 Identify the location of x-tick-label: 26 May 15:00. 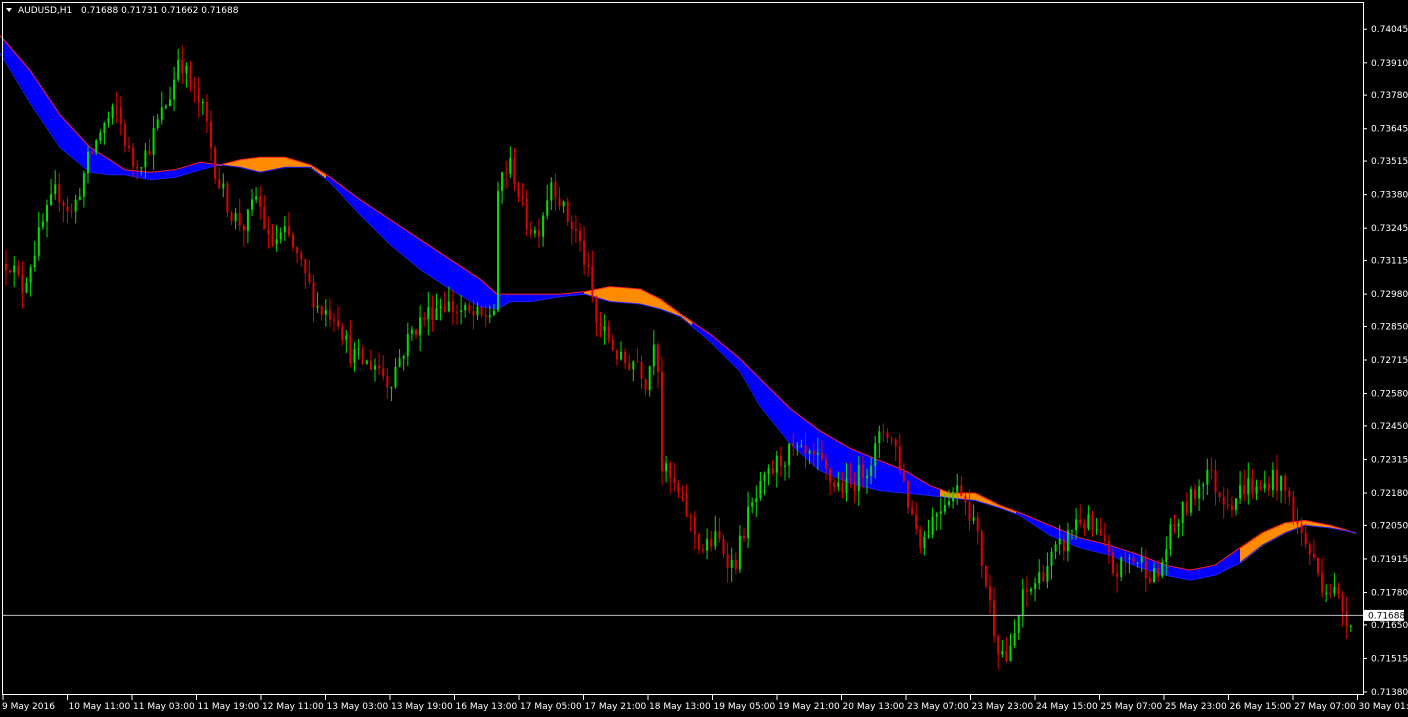
(1261, 707).